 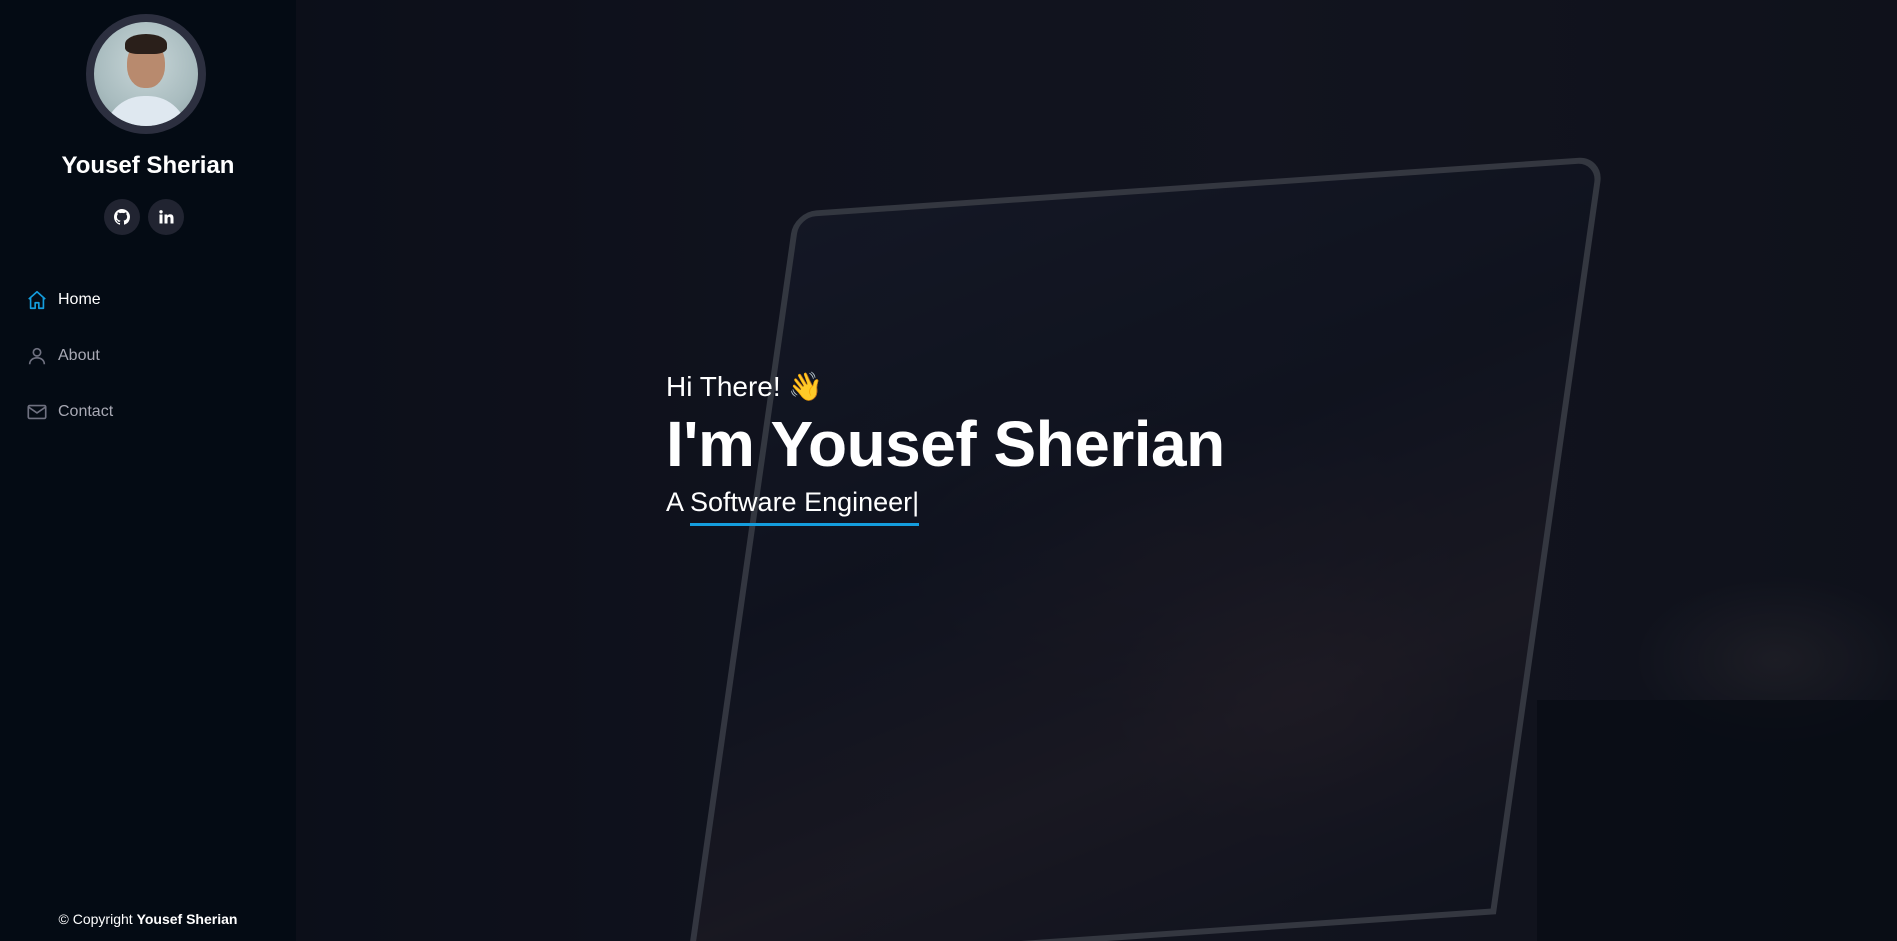 I want to click on linkedin-icon, so click(x=166, y=217).